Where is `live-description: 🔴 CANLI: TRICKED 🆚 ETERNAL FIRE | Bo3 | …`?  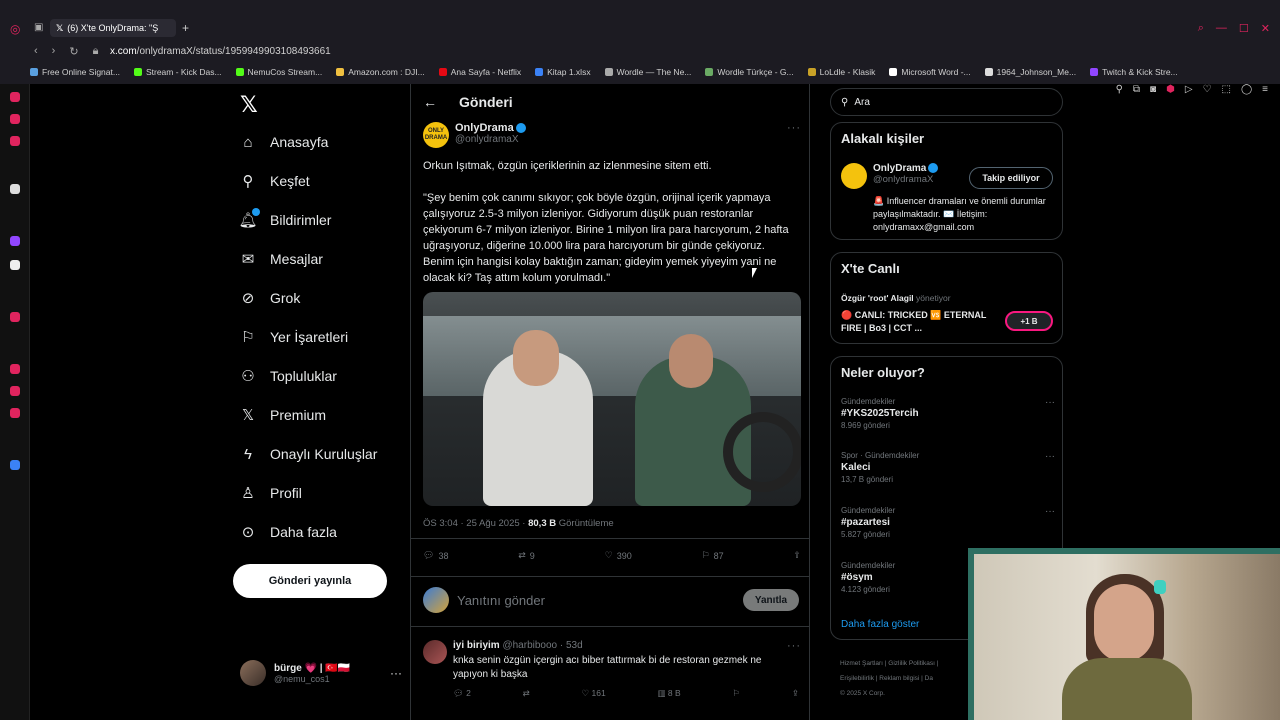 live-description: 🔴 CANLI: TRICKED 🆚 ETERNAL FIRE | Bo3 | … is located at coordinates (916, 322).